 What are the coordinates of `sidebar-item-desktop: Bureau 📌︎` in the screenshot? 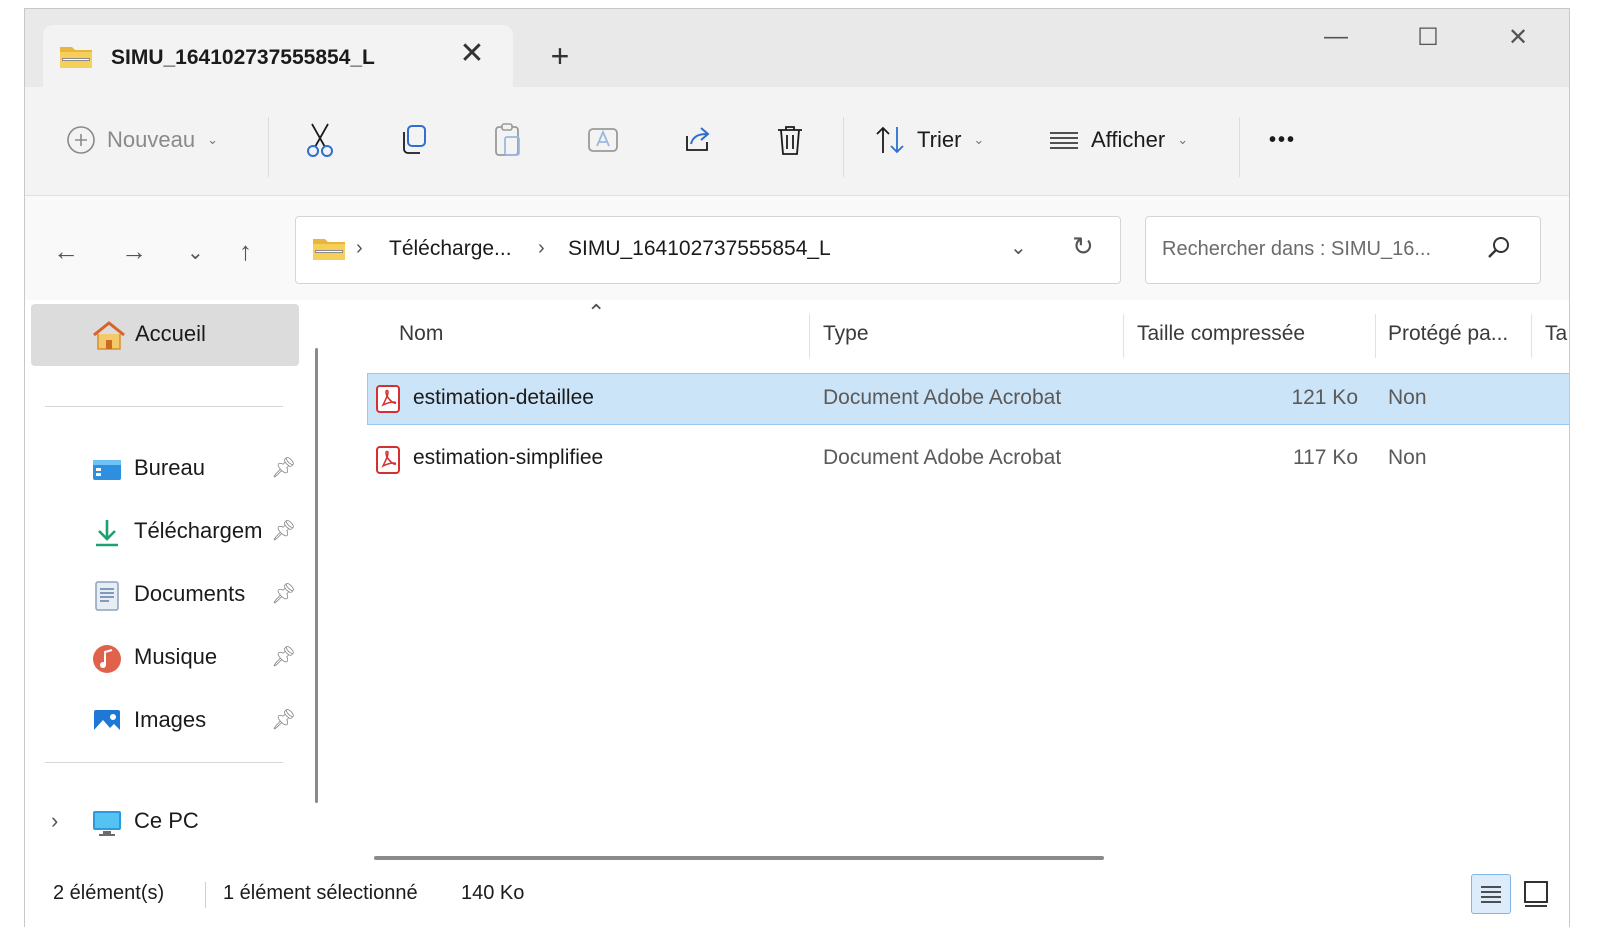 It's located at (170, 469).